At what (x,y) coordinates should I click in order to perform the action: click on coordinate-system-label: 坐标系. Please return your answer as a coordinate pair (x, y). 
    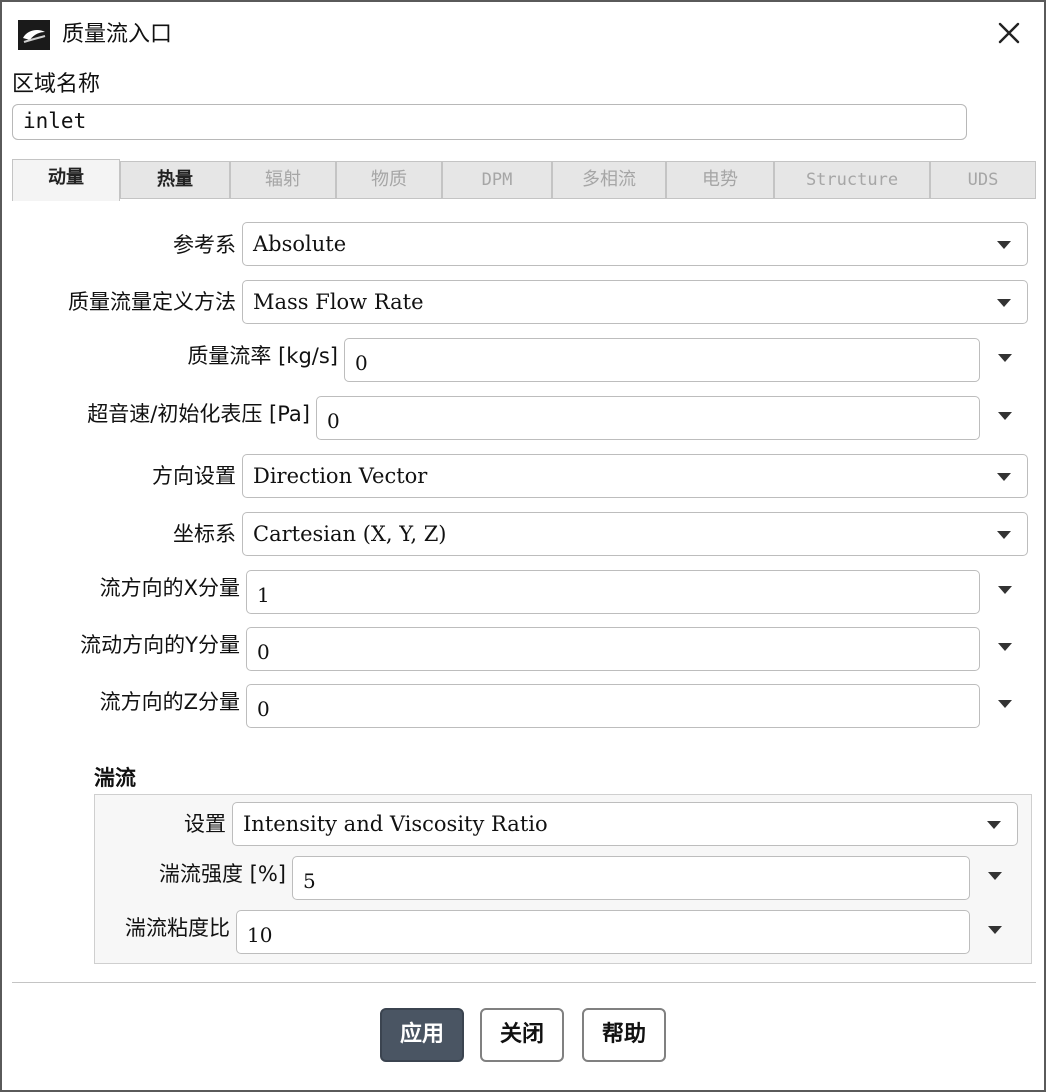
    Looking at the image, I should click on (204, 534).